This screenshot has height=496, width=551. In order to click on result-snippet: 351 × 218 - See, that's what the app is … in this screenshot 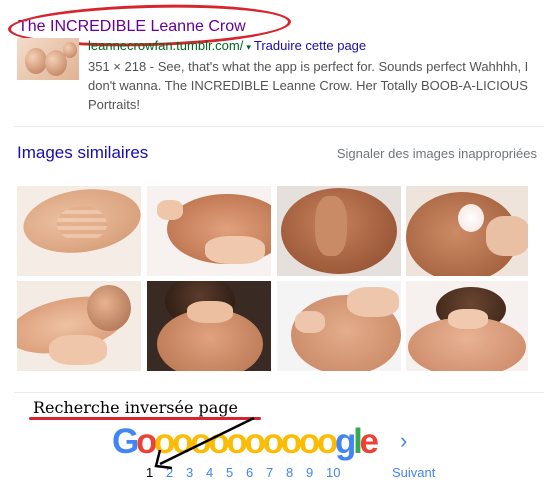, I will do `click(308, 85)`.